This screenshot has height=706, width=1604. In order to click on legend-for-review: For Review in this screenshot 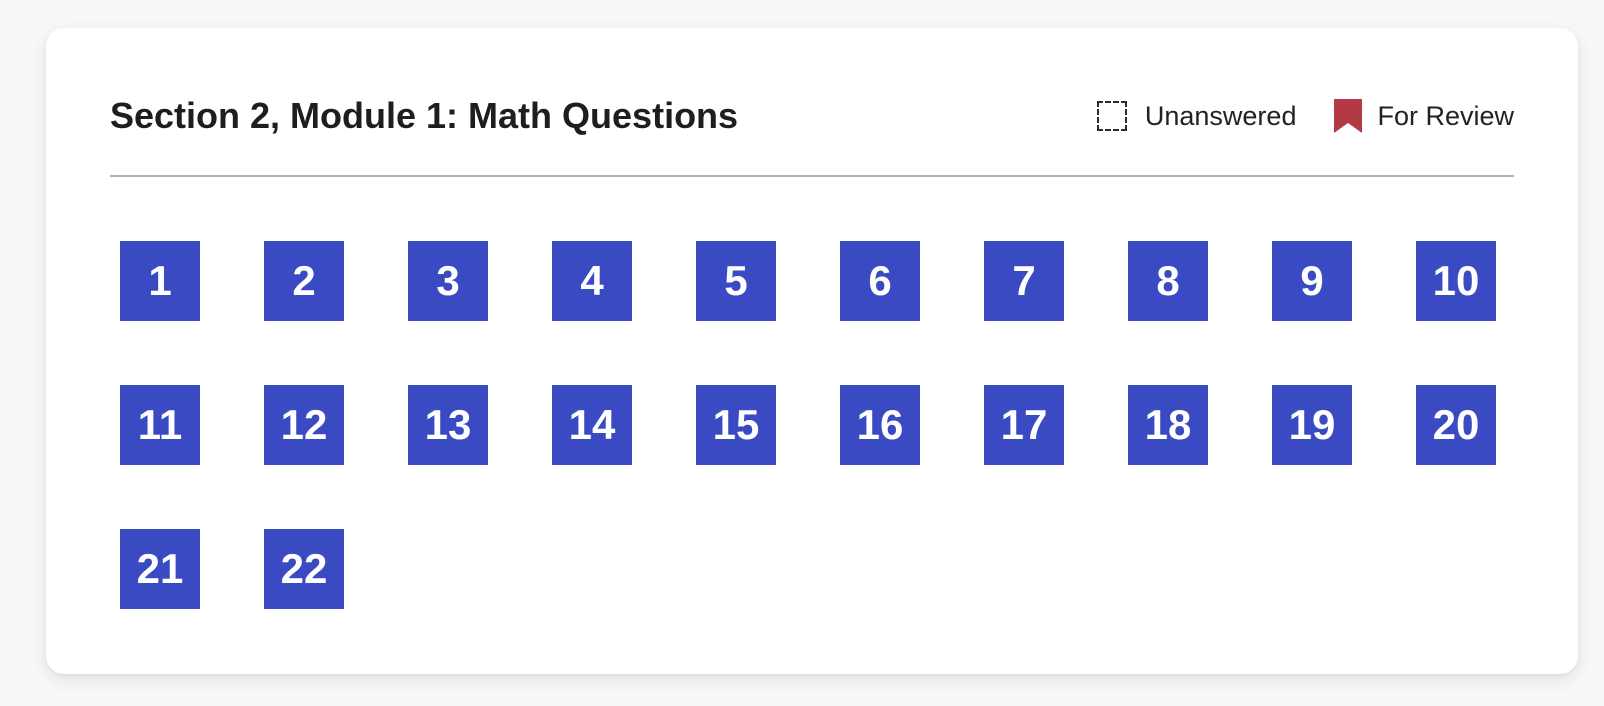, I will do `click(1424, 116)`.